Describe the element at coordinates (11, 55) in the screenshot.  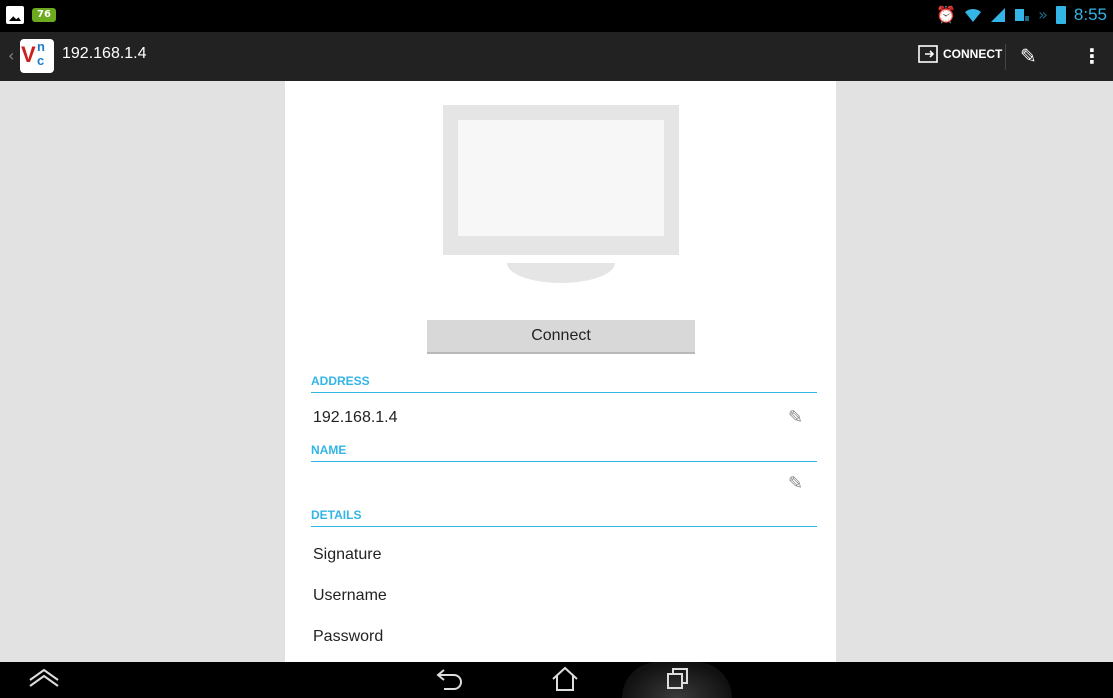
I see `back-caret-icon: ‹` at that location.